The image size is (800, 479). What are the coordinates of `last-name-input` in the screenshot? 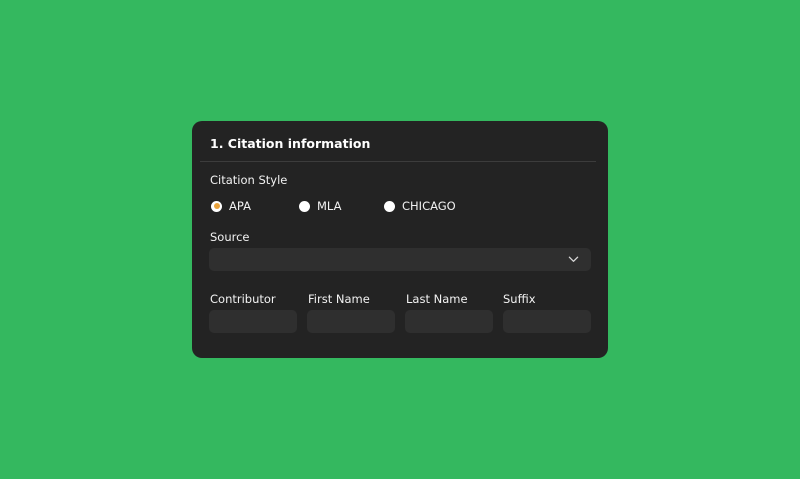 It's located at (449, 321).